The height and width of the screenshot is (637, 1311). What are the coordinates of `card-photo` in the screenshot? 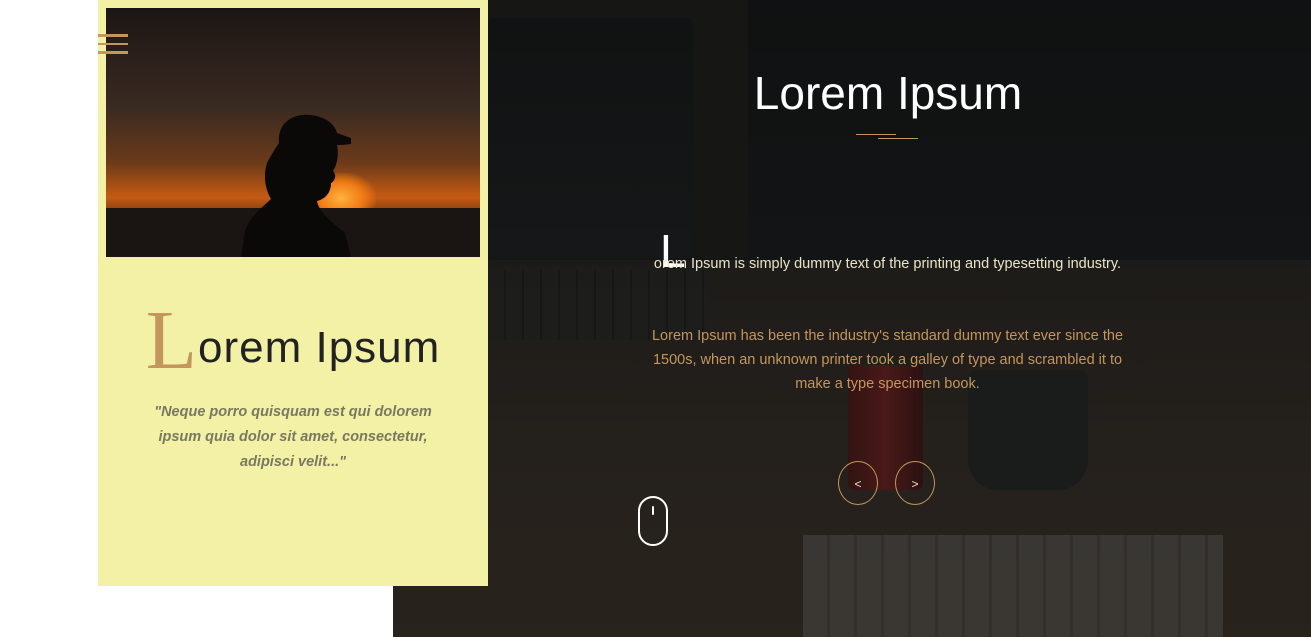 It's located at (293, 132).